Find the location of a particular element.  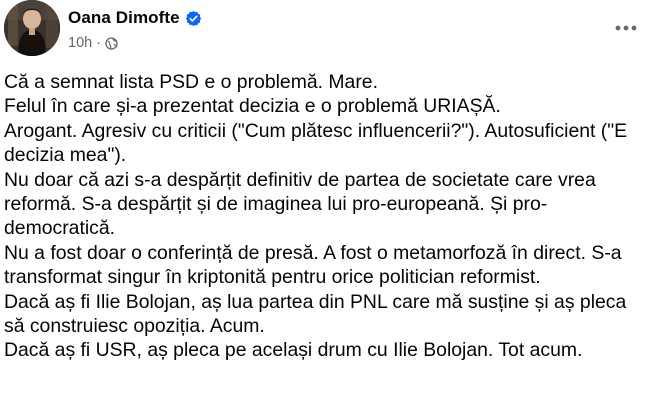

post-meta: 10h · is located at coordinates (135, 43).